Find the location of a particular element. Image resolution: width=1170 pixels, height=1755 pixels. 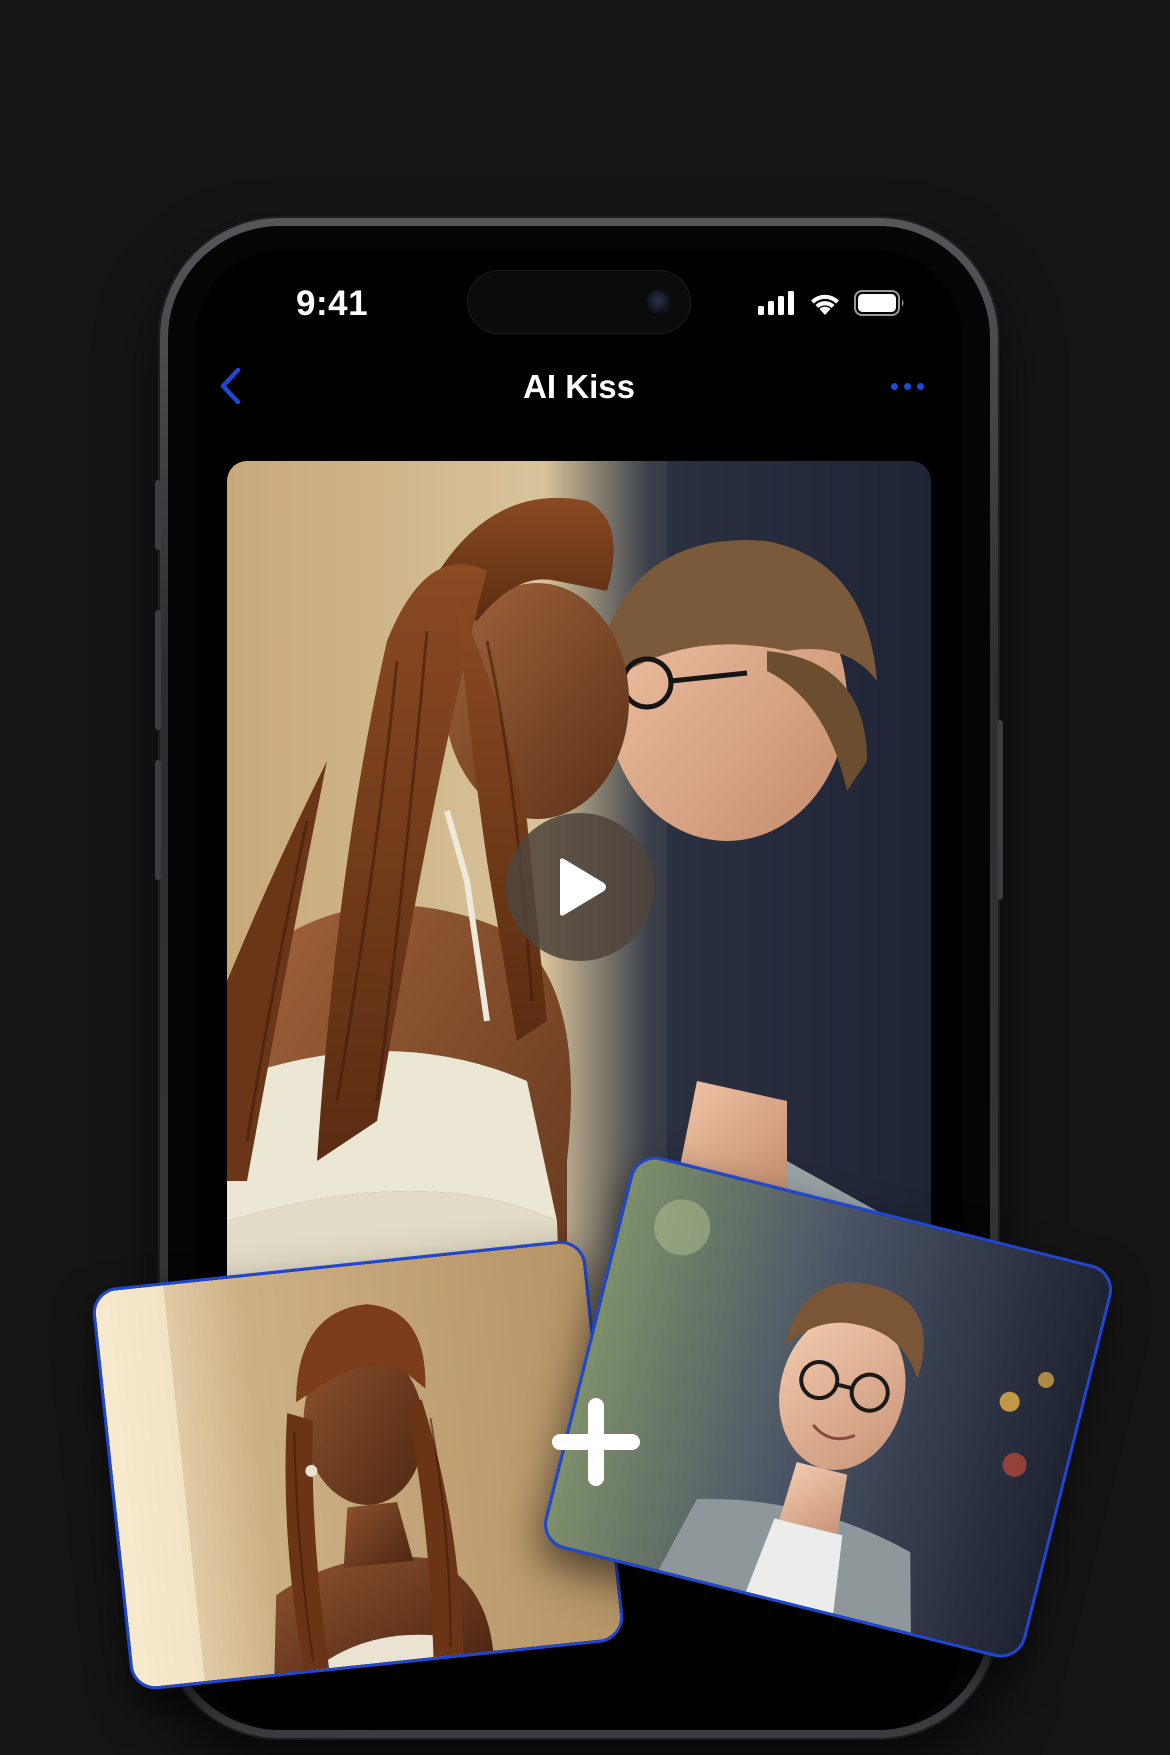

ellipsis-icon is located at coordinates (894, 386).